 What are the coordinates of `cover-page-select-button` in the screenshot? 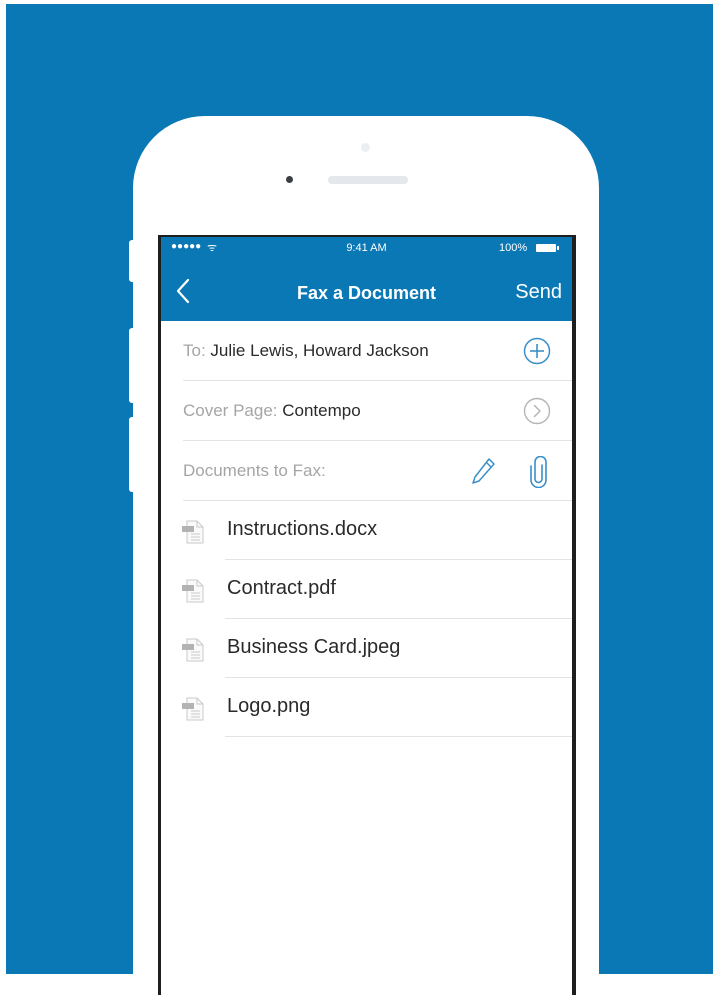 It's located at (537, 413).